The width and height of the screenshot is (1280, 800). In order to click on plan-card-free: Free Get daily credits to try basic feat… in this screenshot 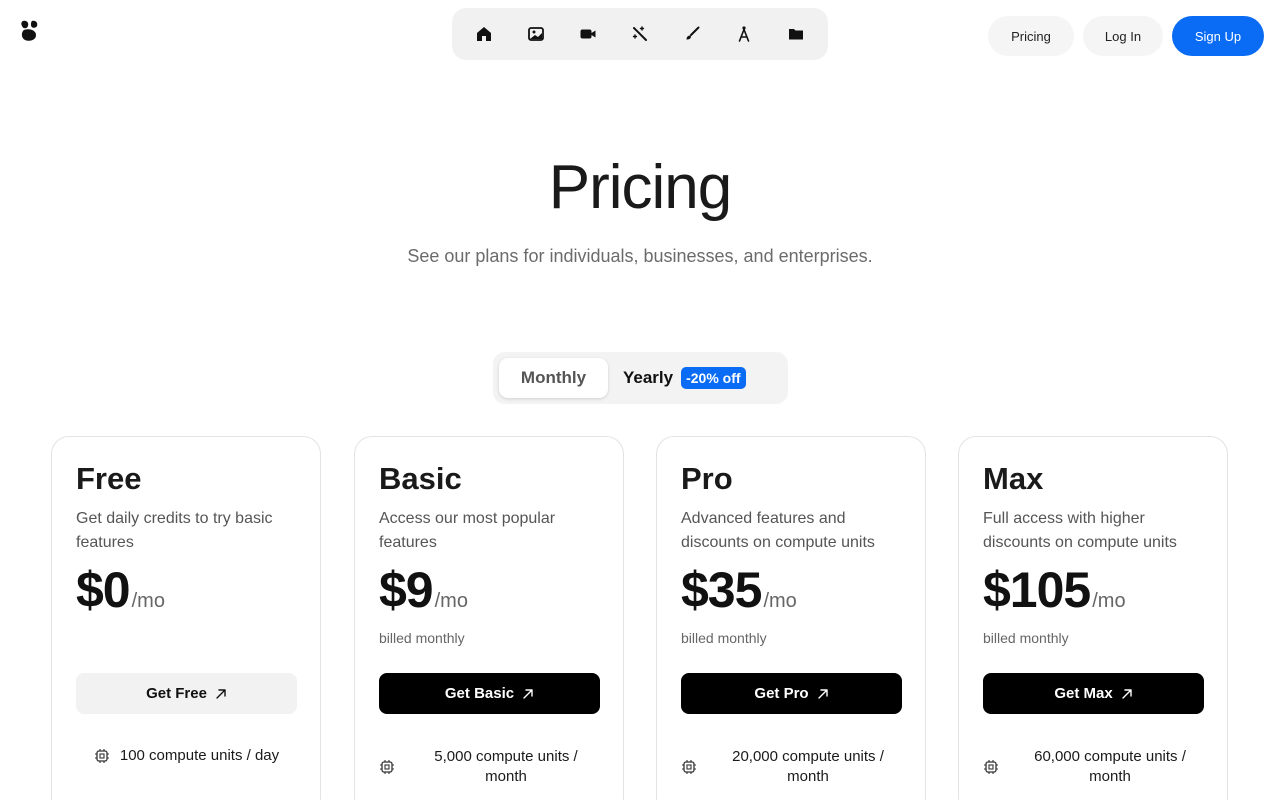, I will do `click(186, 618)`.